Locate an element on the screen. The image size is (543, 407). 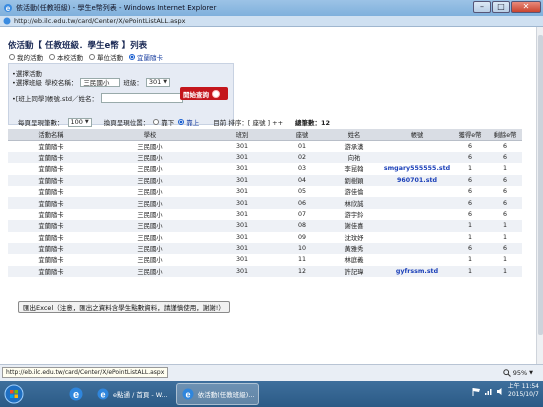
table-cell: 960701.std is located at coordinates (417, 180).